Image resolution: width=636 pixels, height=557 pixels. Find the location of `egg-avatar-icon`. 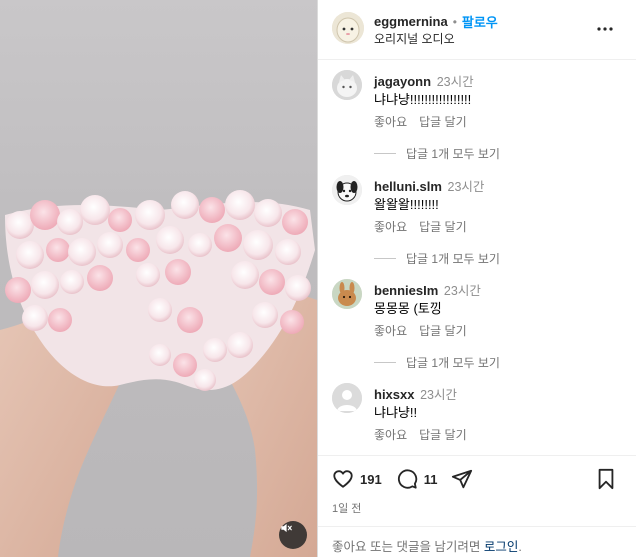

egg-avatar-icon is located at coordinates (348, 28).